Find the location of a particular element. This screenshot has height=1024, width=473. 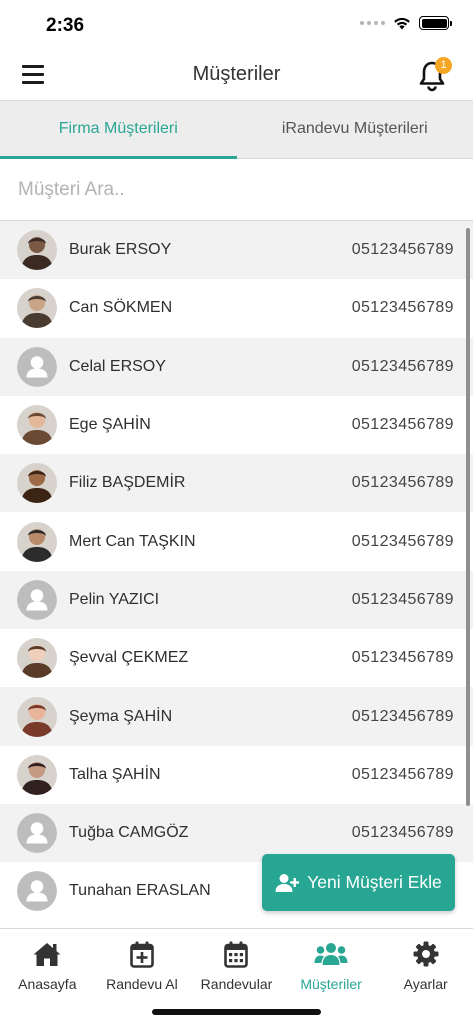

app-header: Müşteriler 1 is located at coordinates (236, 75).